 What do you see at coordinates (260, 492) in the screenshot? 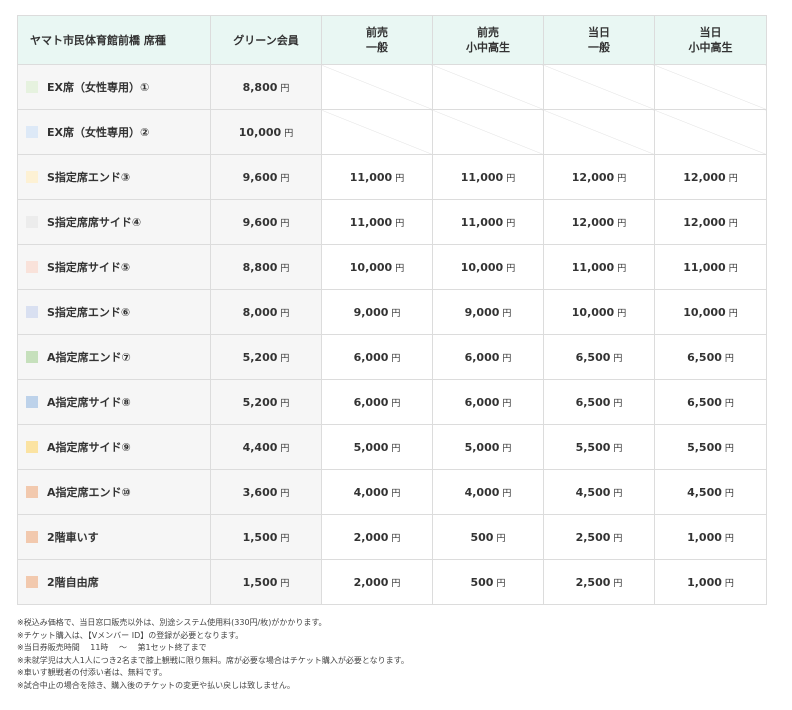
I see `price-value: 3,600` at bounding box center [260, 492].